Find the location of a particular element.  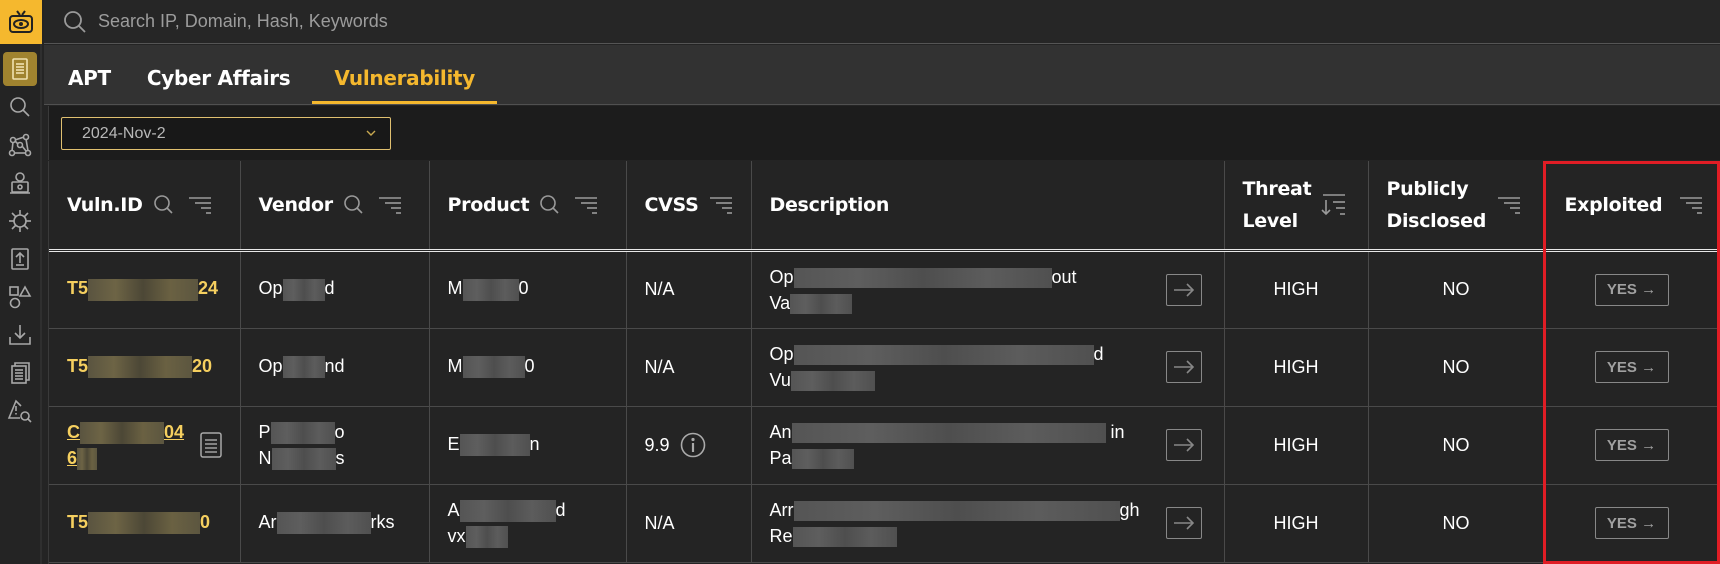

sidebar-item-shapes is located at coordinates (20, 297).